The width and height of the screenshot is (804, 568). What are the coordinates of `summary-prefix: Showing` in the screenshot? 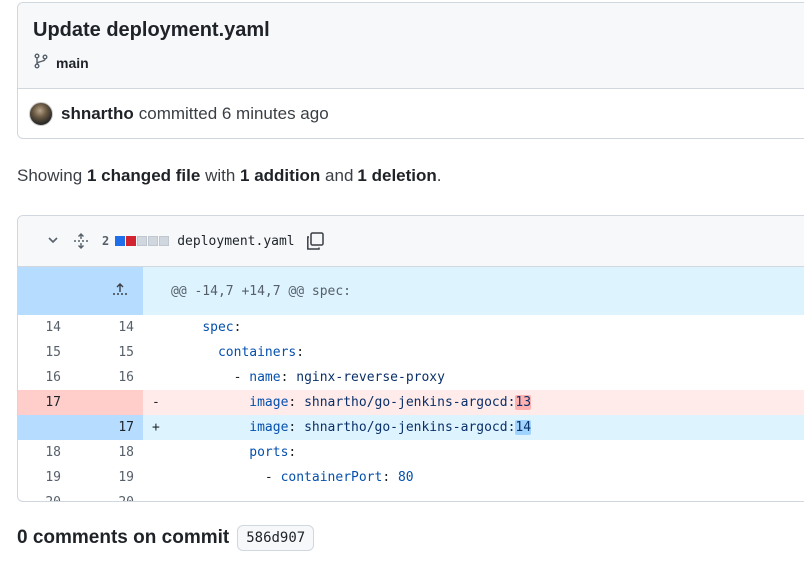 It's located at (50, 175).